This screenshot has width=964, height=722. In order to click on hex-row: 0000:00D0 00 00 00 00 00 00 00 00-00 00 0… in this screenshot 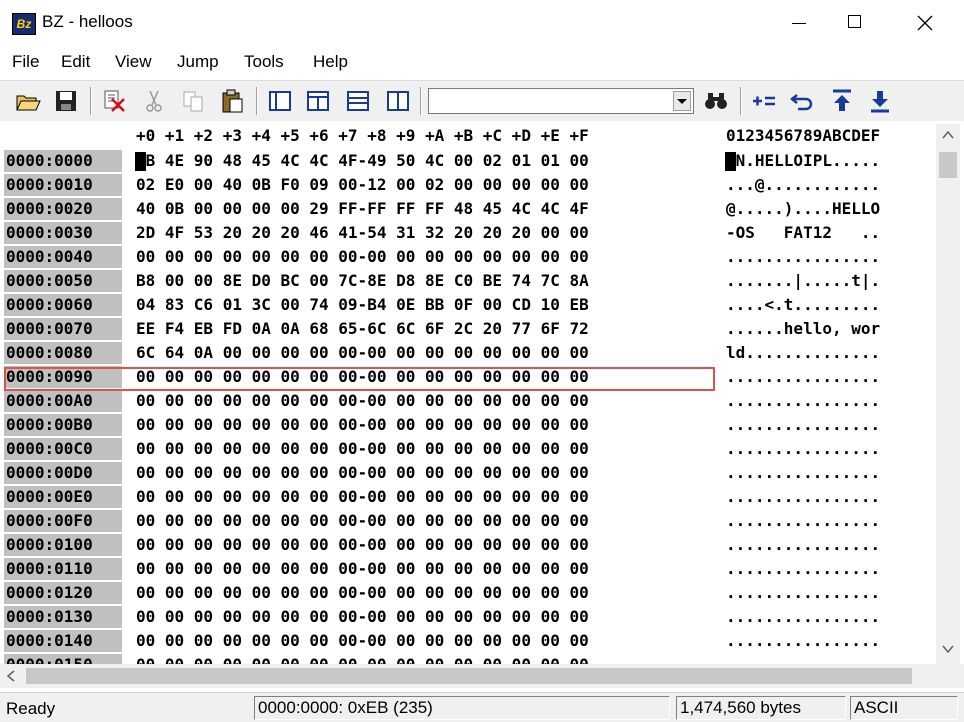, I will do `click(470, 474)`.